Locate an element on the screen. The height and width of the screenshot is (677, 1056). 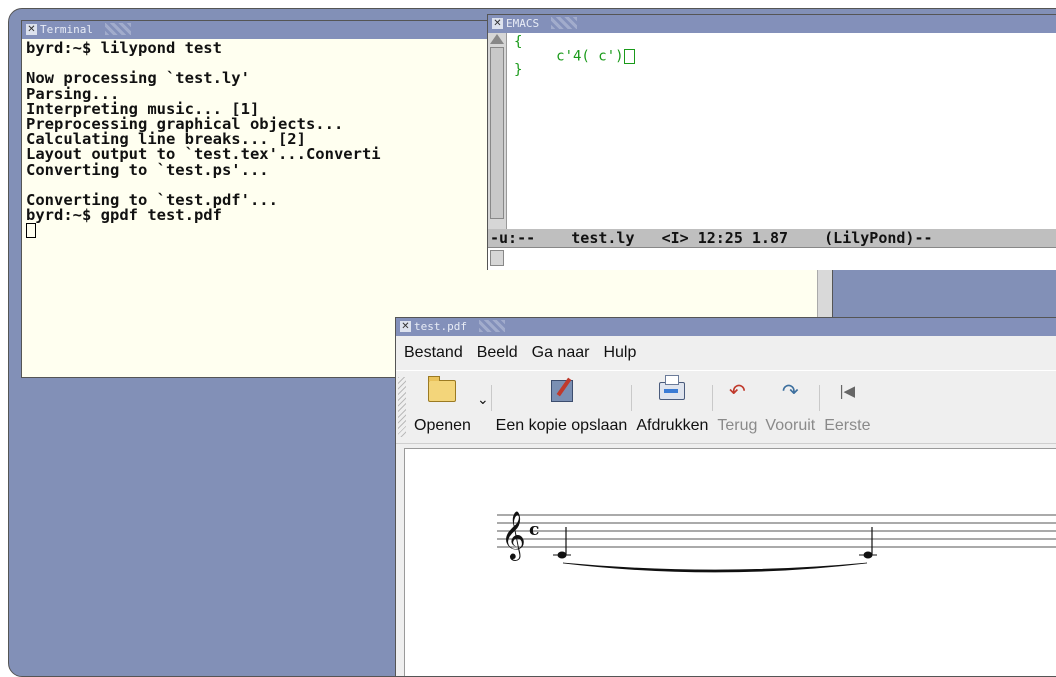
code-line: } is located at coordinates (518, 70).